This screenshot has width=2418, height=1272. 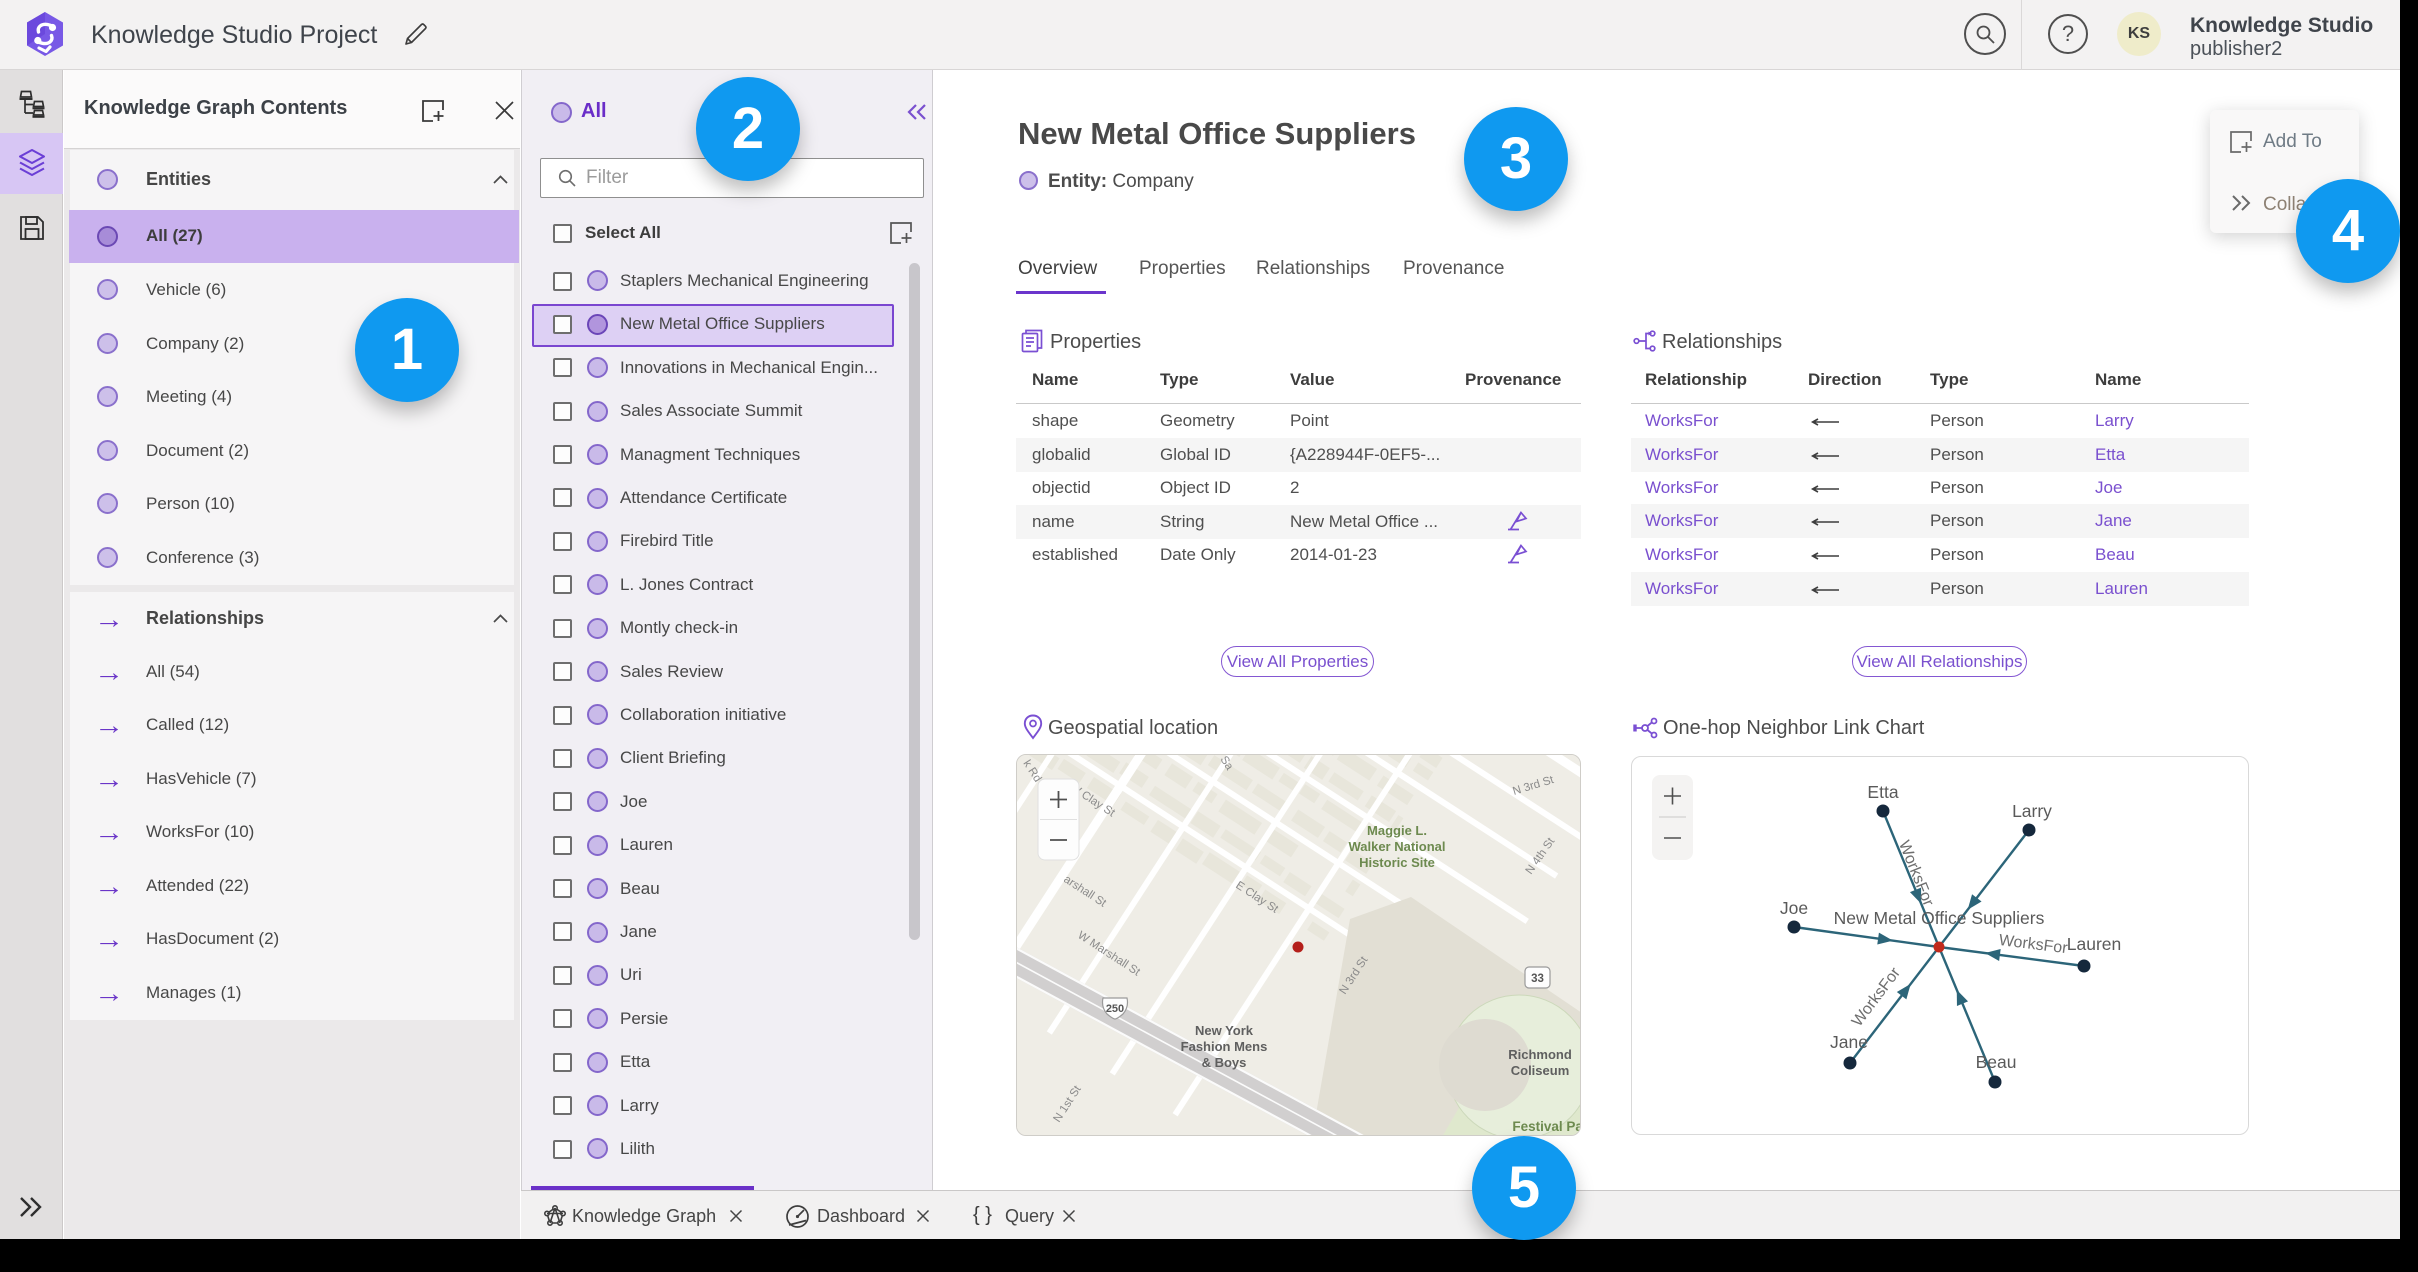 I want to click on svg-text: Jane, so click(x=1849, y=1042).